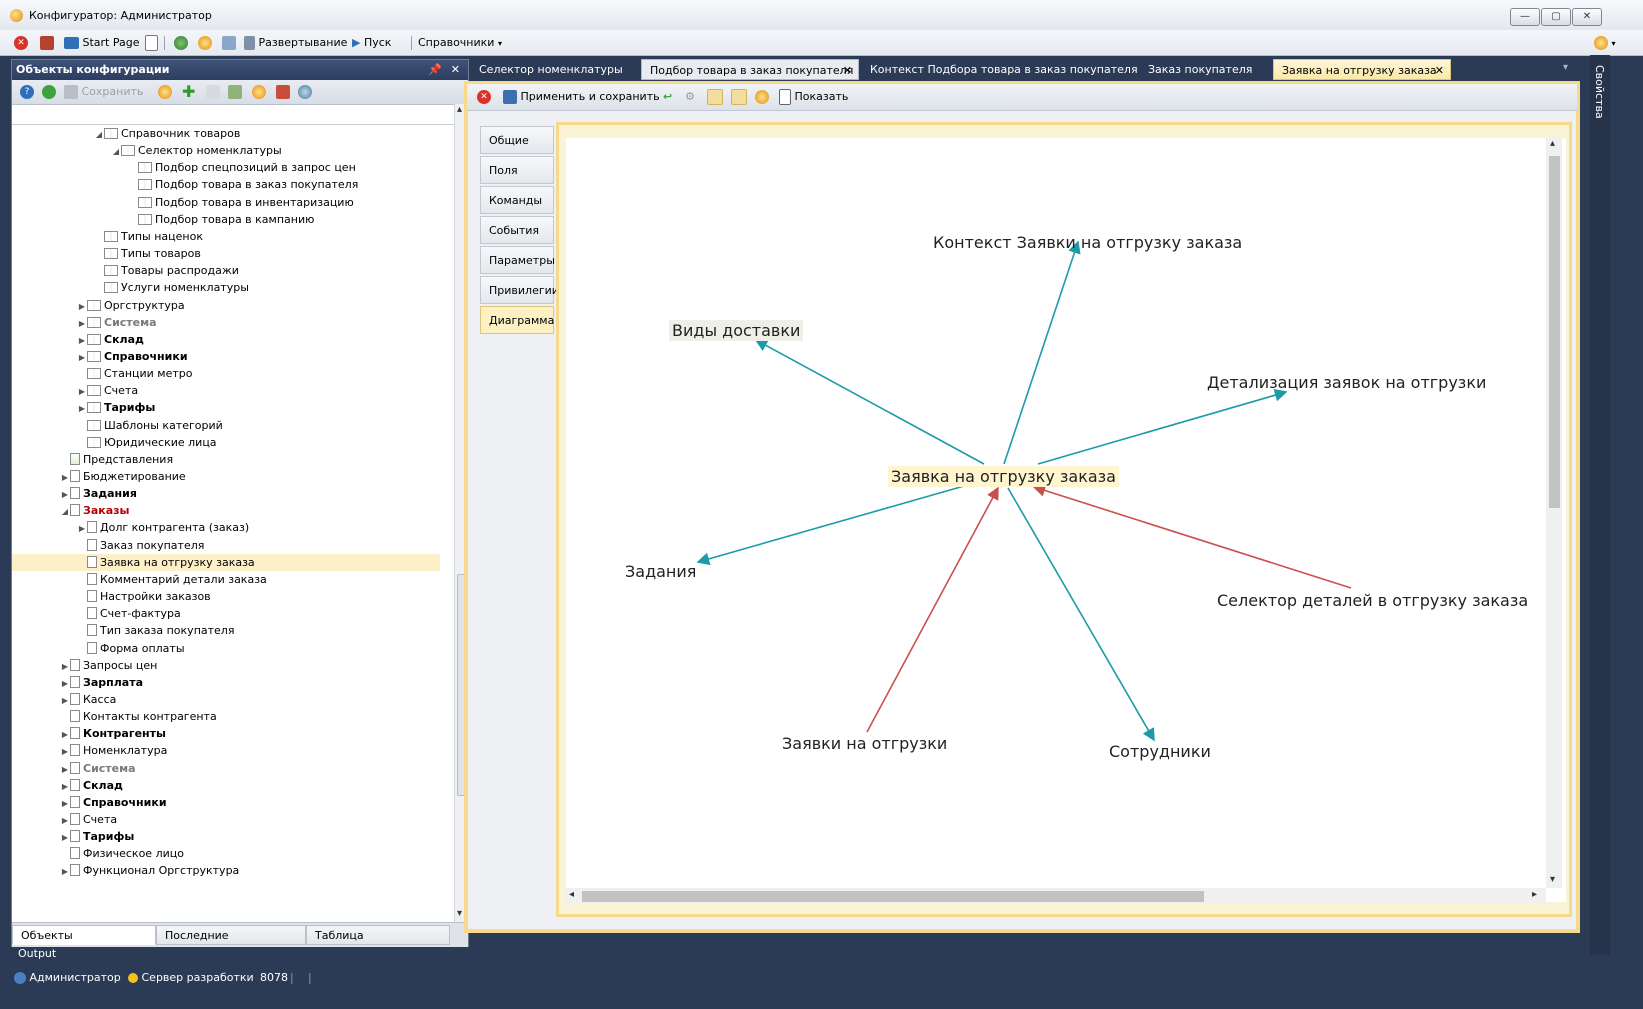 The width and height of the screenshot is (1643, 1009). I want to click on diagram-node-center: Заявка на отгрузку заказа, so click(1003, 476).